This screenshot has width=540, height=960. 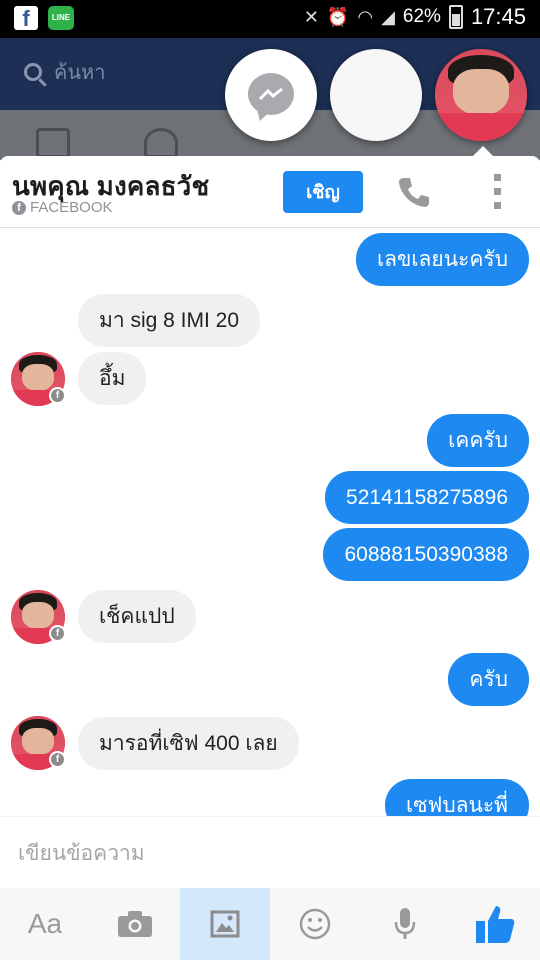 I want to click on battery-percent: 62%, so click(x=421, y=16).